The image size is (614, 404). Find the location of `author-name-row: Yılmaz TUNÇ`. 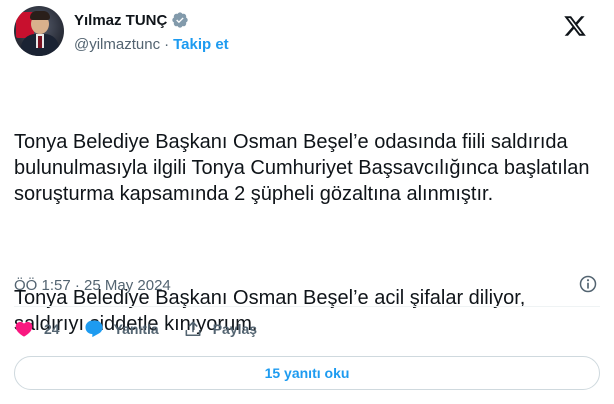

author-name-row: Yılmaz TUNÇ is located at coordinates (131, 20).